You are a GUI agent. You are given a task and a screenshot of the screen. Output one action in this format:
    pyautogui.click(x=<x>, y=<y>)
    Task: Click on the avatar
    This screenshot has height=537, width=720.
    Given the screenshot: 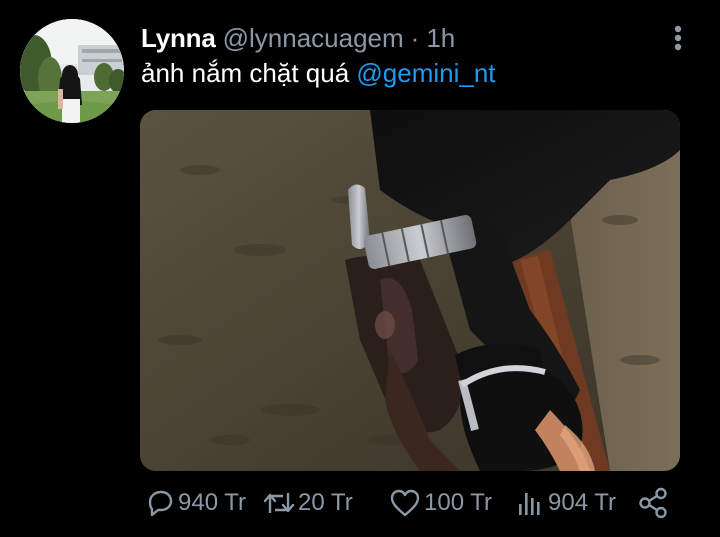 What is the action you would take?
    pyautogui.click(x=72, y=71)
    